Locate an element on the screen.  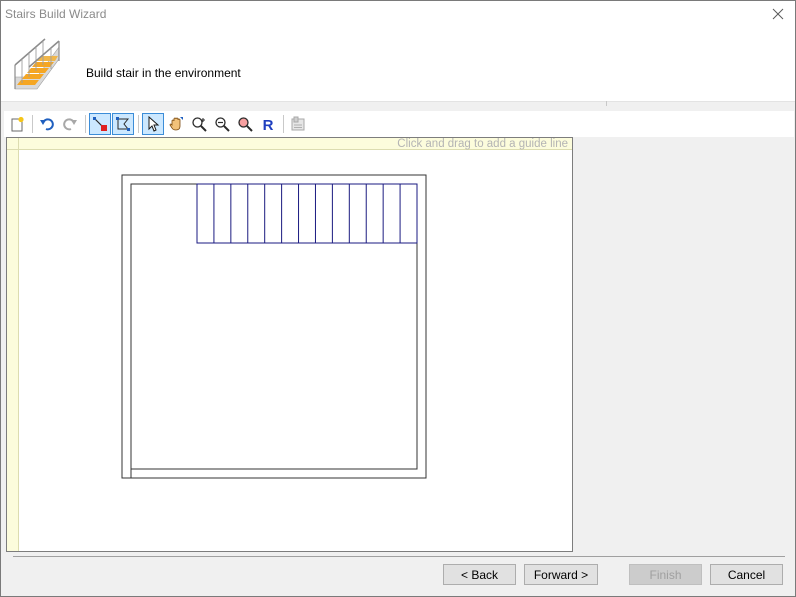
zoom-out-button is located at coordinates (222, 124).